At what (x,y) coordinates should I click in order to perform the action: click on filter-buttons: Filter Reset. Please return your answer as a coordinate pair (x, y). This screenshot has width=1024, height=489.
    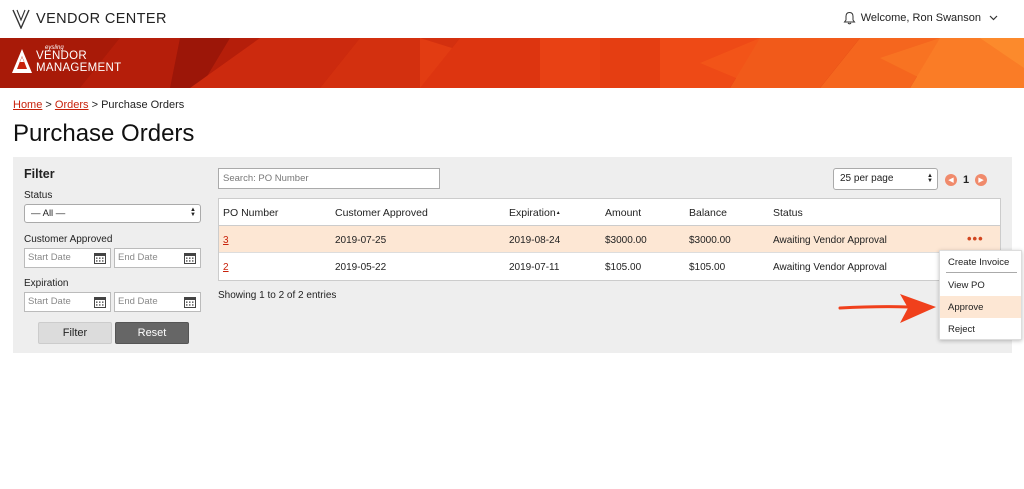
    Looking at the image, I should click on (121, 333).